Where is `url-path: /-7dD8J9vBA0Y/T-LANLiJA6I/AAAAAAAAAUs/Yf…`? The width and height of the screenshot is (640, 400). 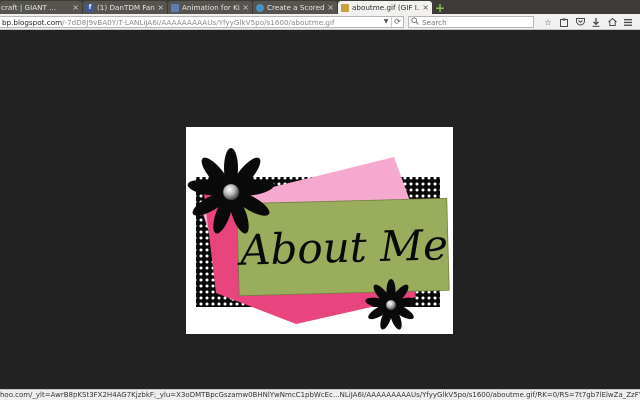
url-path: /-7dD8J9vBA0Y/T-LANLiJA6I/AAAAAAAAAUs/Yf… is located at coordinates (198, 22).